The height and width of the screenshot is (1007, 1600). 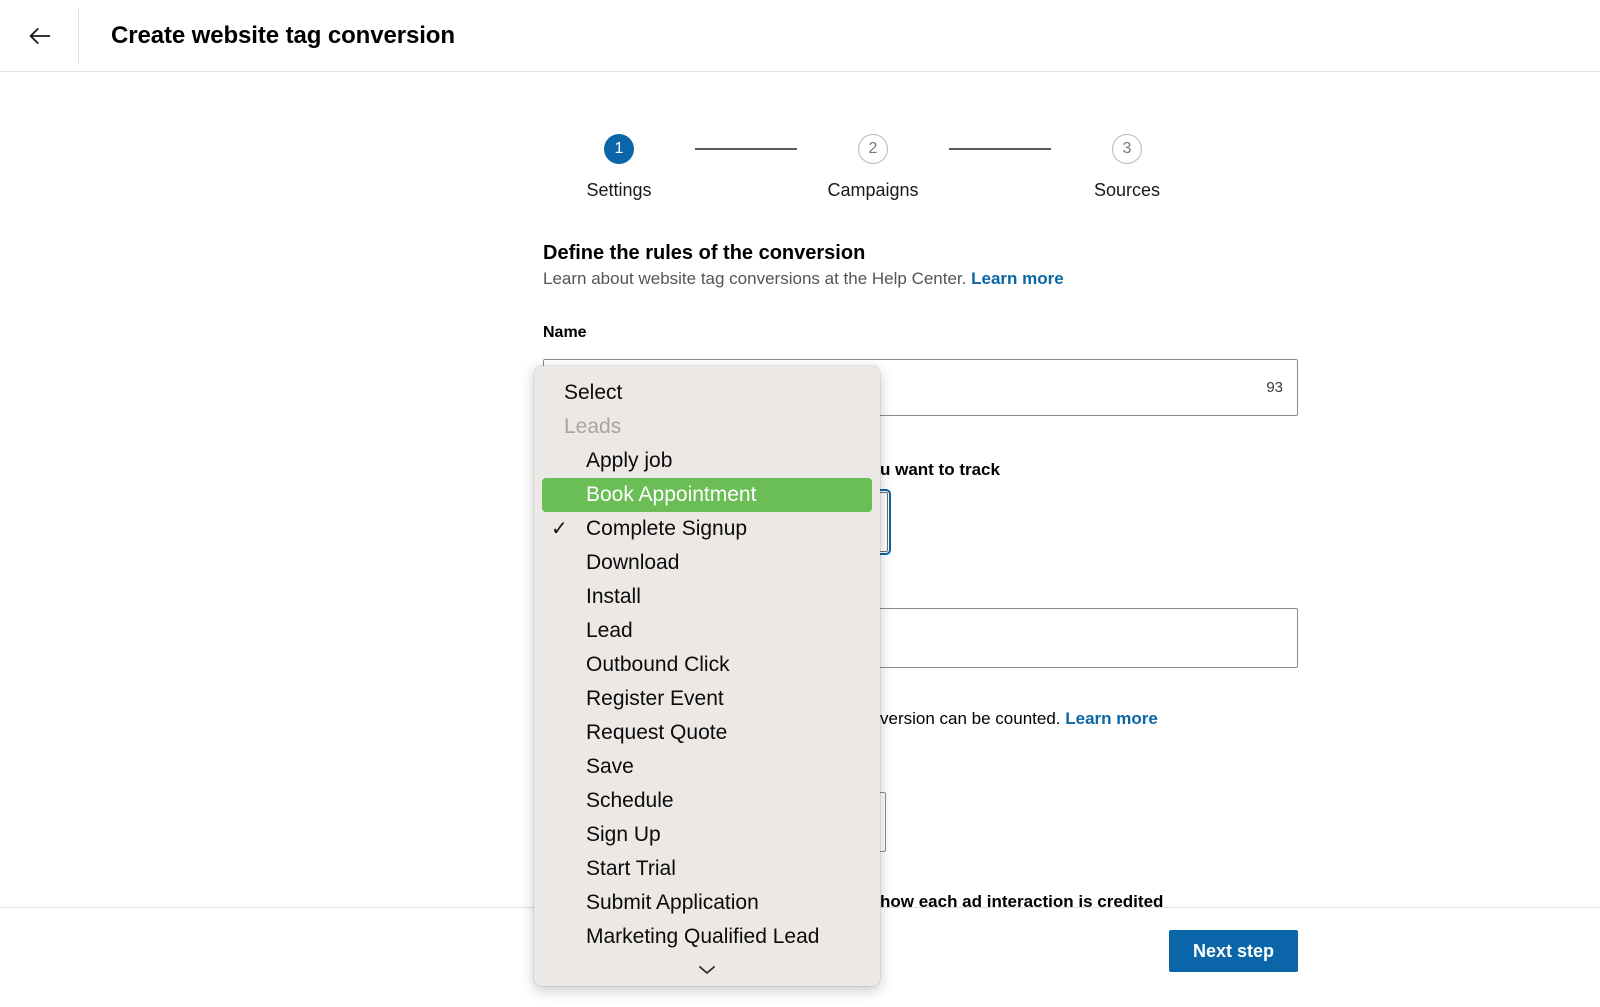 I want to click on dropdown-option-label: Schedule, so click(x=630, y=800).